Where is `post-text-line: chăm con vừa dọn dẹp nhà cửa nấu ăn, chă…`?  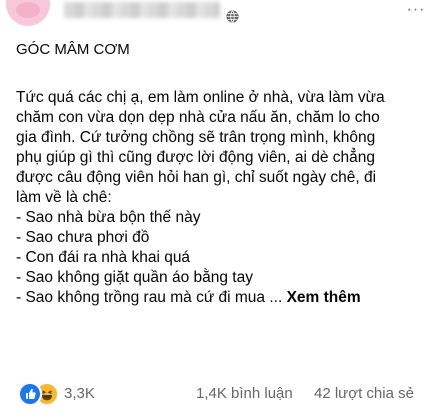
post-text-line: chăm con vừa dọn dẹp nhà cửa nấu ăn, chă… is located at coordinates (198, 117).